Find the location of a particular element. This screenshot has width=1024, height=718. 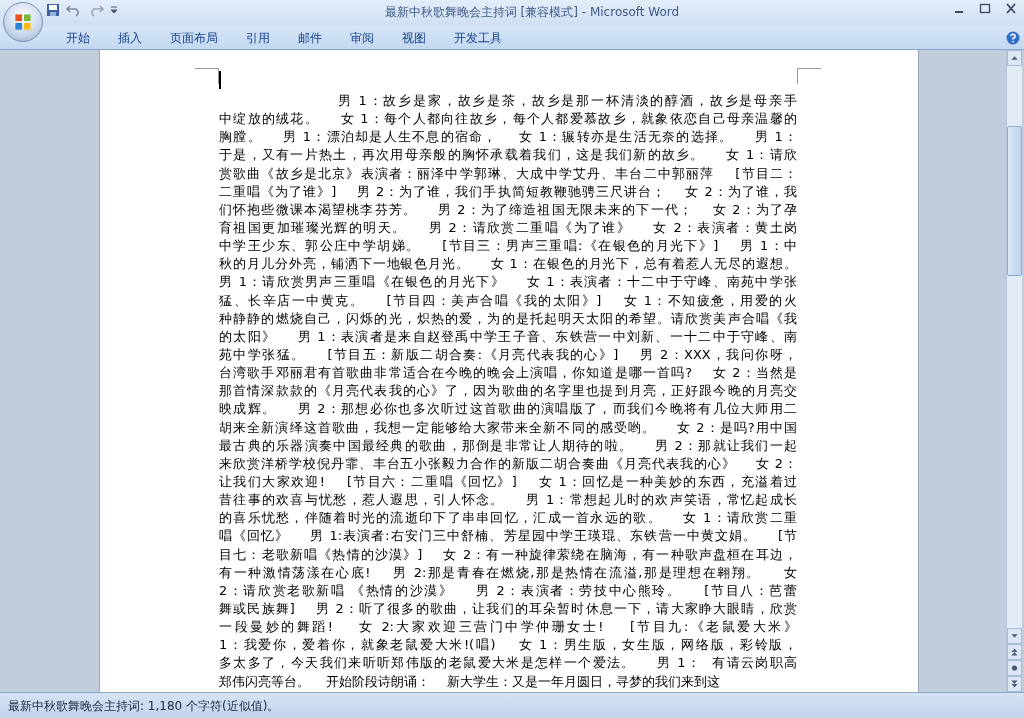

document-text-line: 来欣赏洋桥学校倪丹霏、丰台五小张毅力合作的新版二胡合奏曲《月亮代表我的心》 女 2： is located at coordinates (508, 463).